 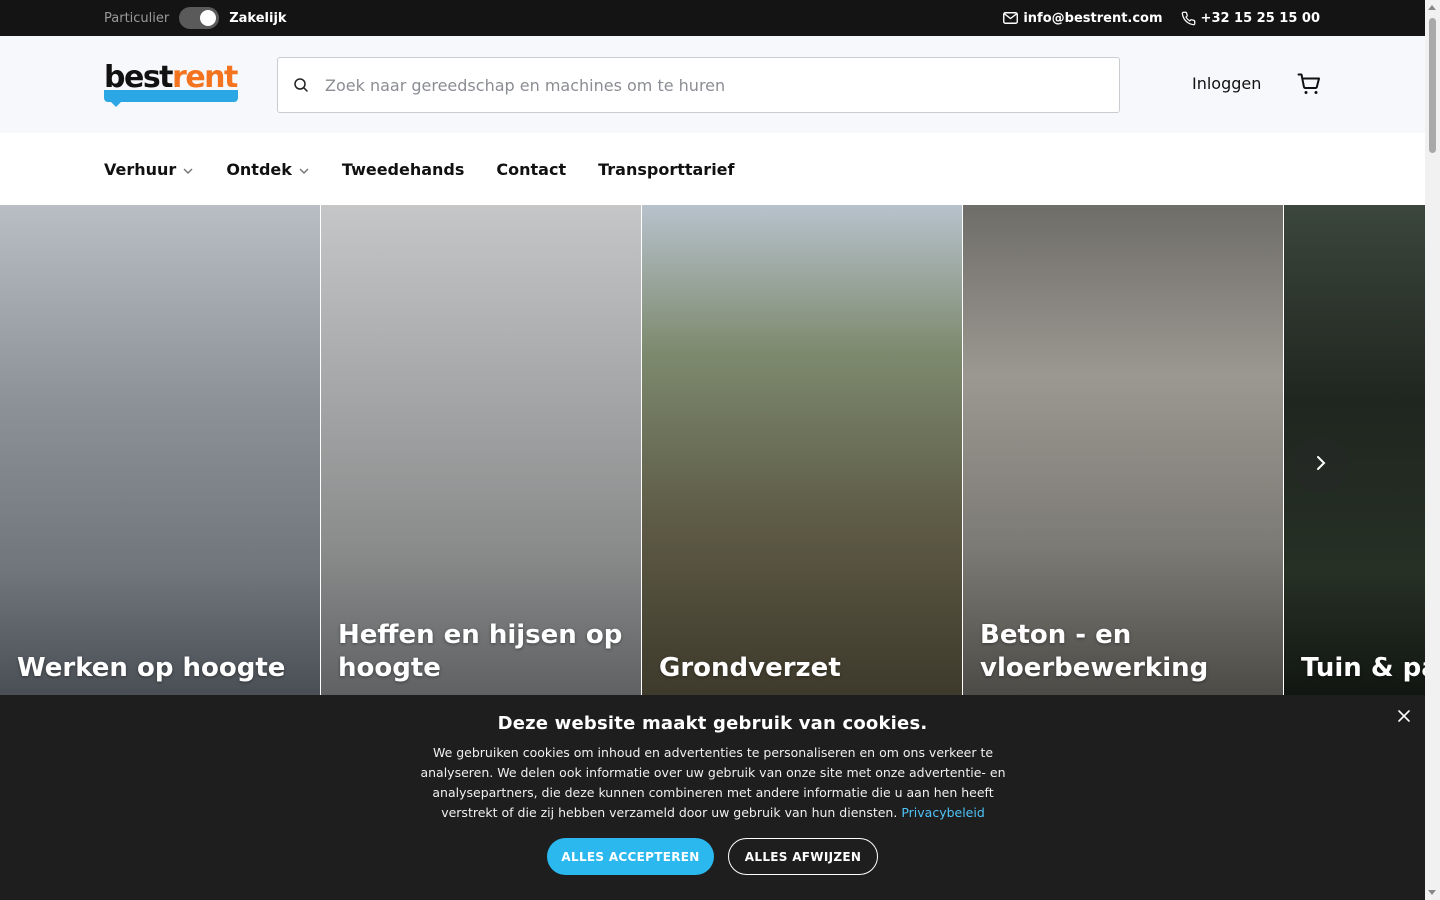 I want to click on toggle-knob, so click(x=208, y=18).